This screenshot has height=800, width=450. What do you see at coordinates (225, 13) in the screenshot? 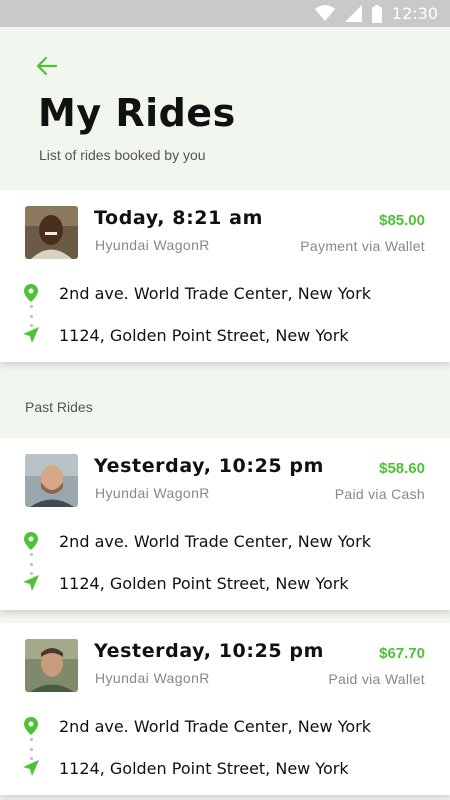
I see `status-bar: 12:30` at bounding box center [225, 13].